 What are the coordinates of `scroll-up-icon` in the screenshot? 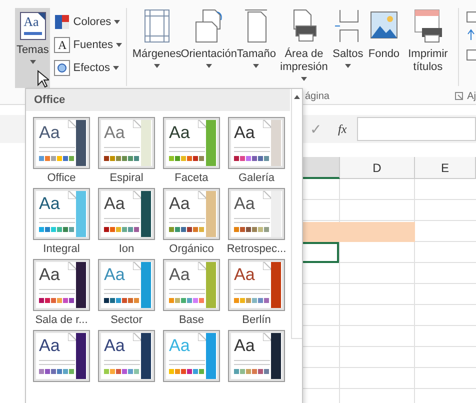 It's located at (297, 97).